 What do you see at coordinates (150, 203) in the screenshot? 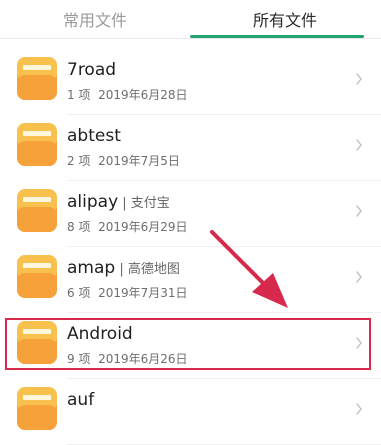
I see `folder-alias-text: 支付宝` at bounding box center [150, 203].